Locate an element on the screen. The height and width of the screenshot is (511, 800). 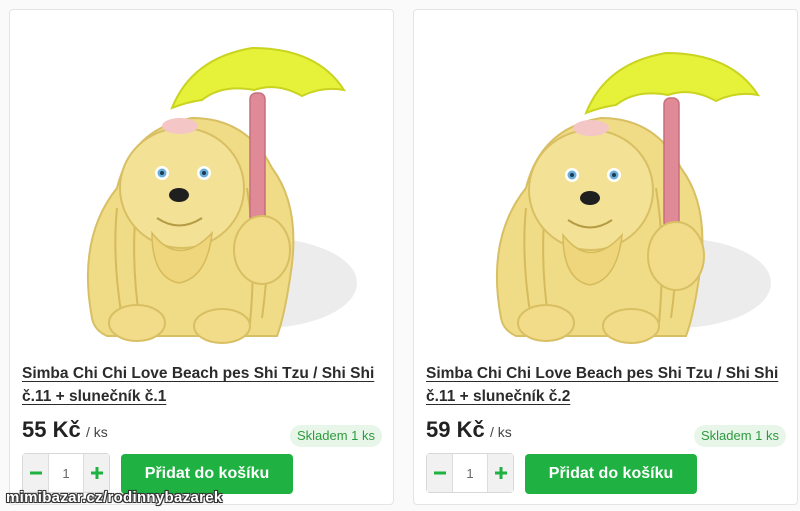
product-price: 59 Kč is located at coordinates (455, 429).